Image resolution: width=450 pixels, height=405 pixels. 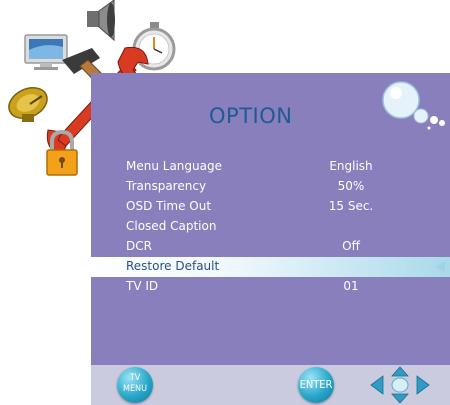 I want to click on option-value: Off, so click(x=351, y=246).